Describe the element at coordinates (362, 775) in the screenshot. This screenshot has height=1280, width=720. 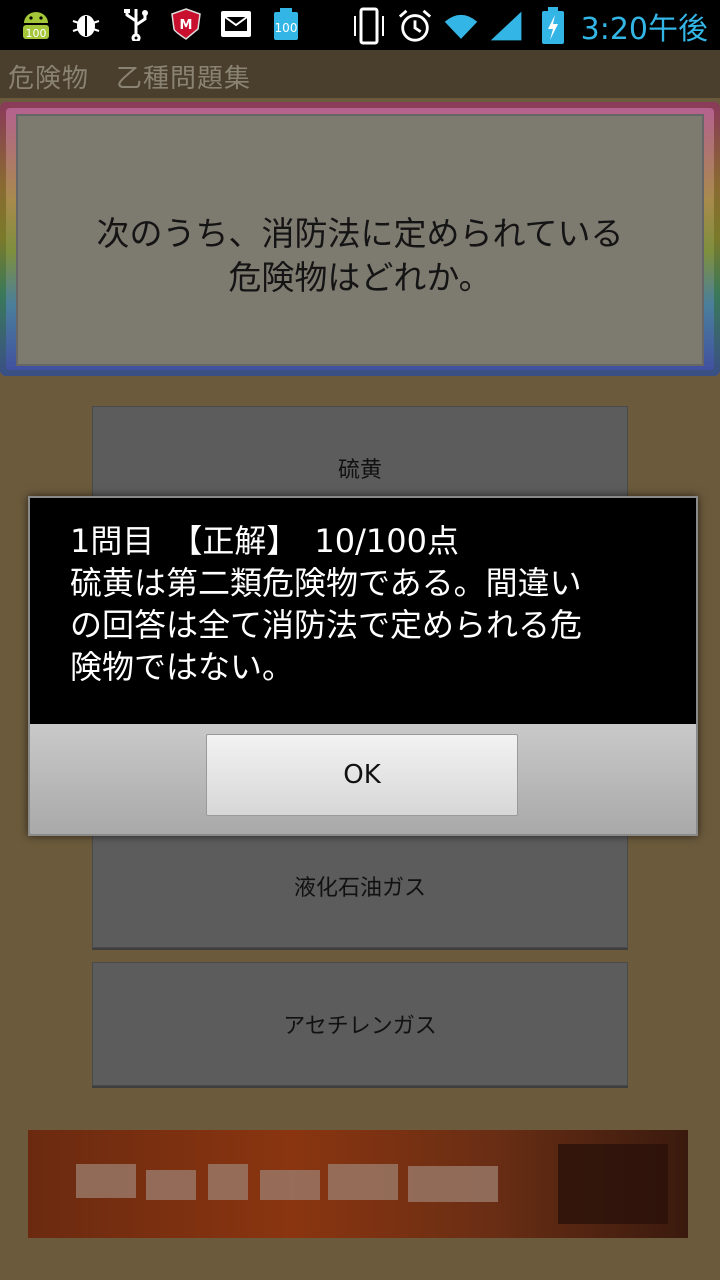
I see `ok-button: OK` at that location.